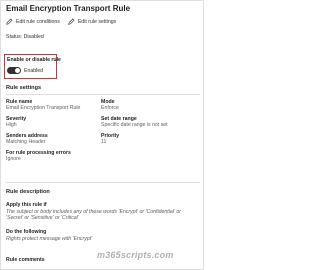  What do you see at coordinates (17, 70) in the screenshot?
I see `toggle-knob` at bounding box center [17, 70].